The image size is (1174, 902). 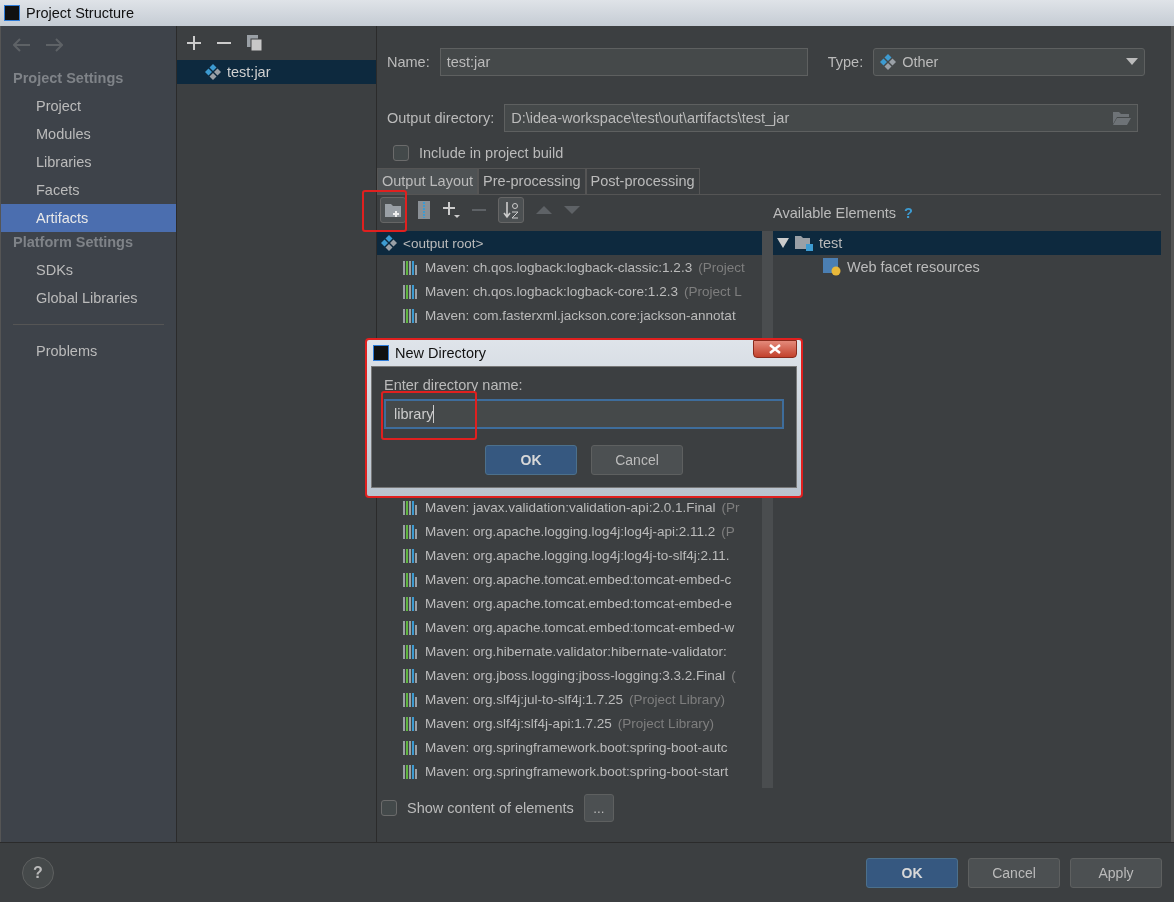 What do you see at coordinates (835, 213) in the screenshot?
I see `available-elements-heading: Available Elements` at bounding box center [835, 213].